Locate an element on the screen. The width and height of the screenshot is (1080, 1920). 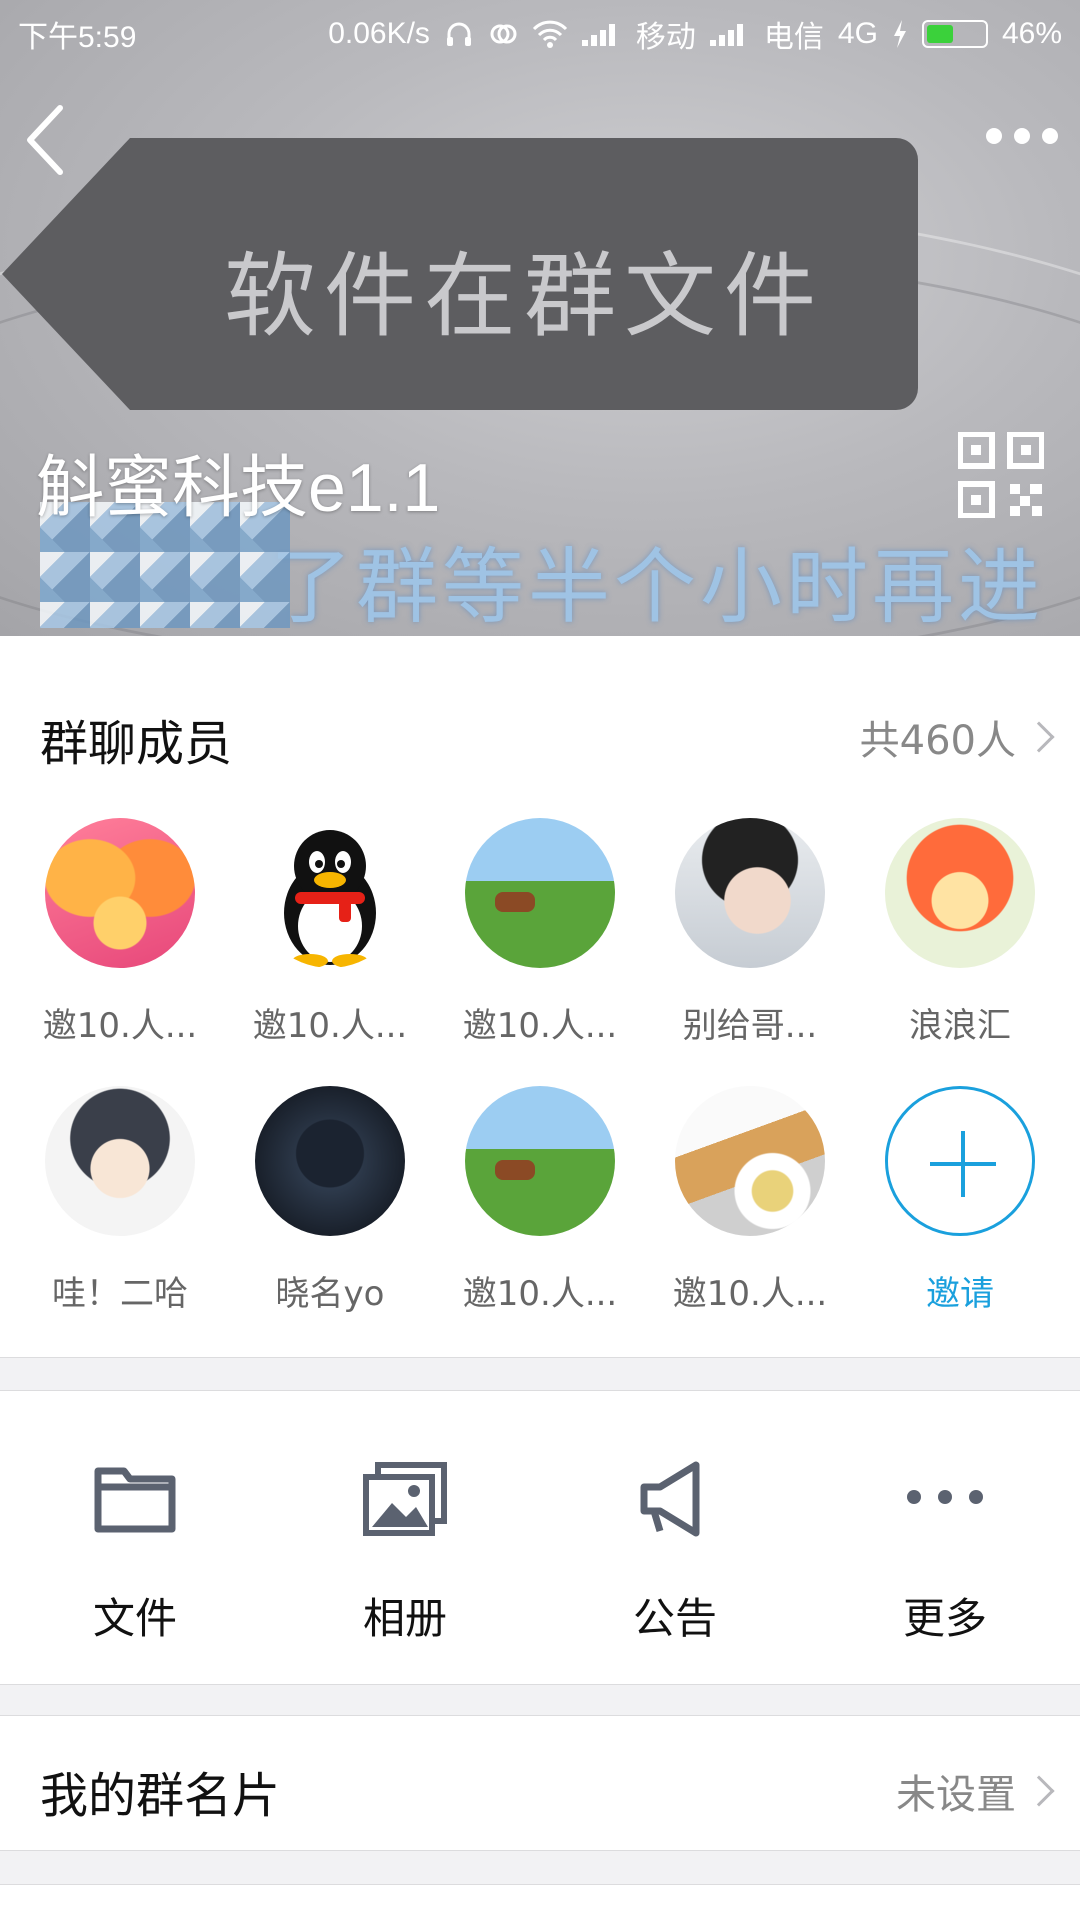
network-type: 4G is located at coordinates (857, 33).